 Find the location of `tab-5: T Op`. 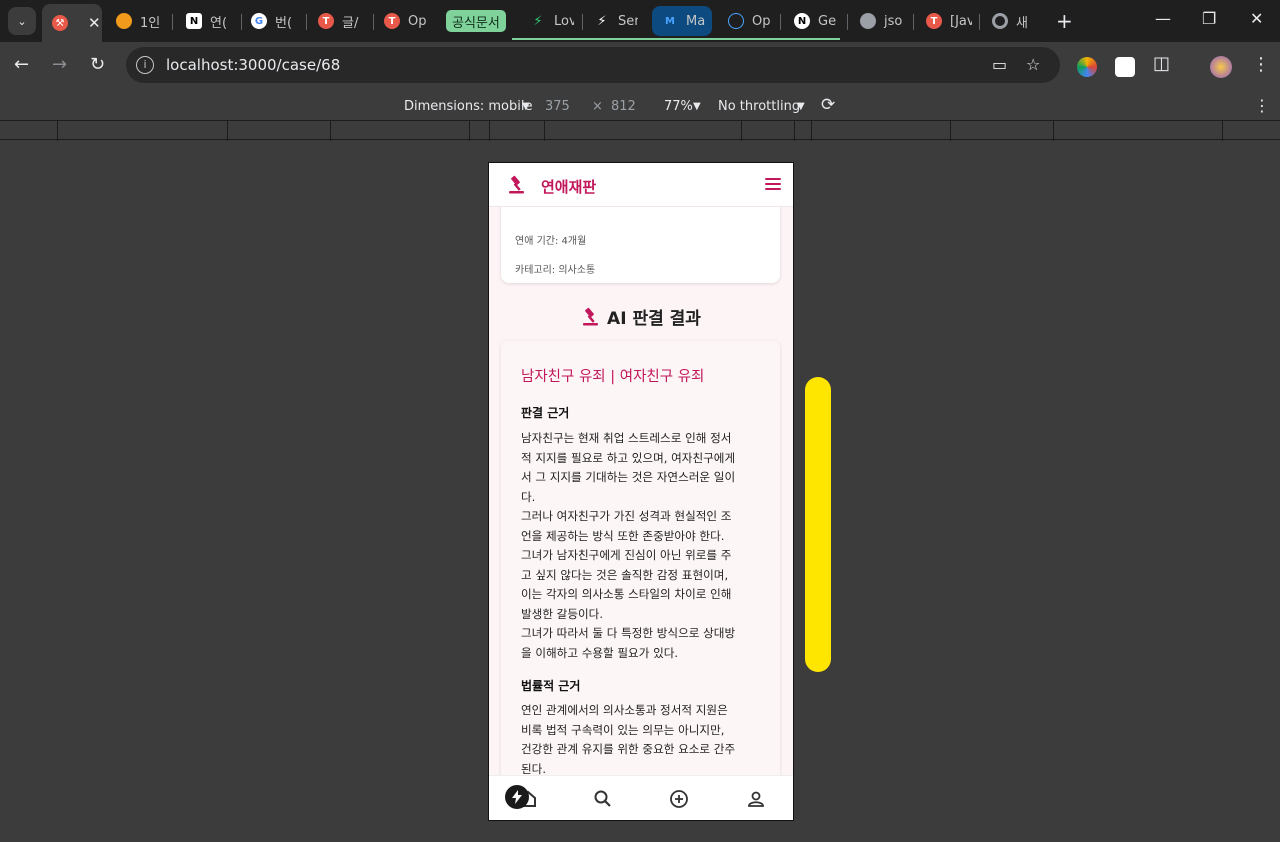

tab-5: T Op is located at coordinates (408, 21).